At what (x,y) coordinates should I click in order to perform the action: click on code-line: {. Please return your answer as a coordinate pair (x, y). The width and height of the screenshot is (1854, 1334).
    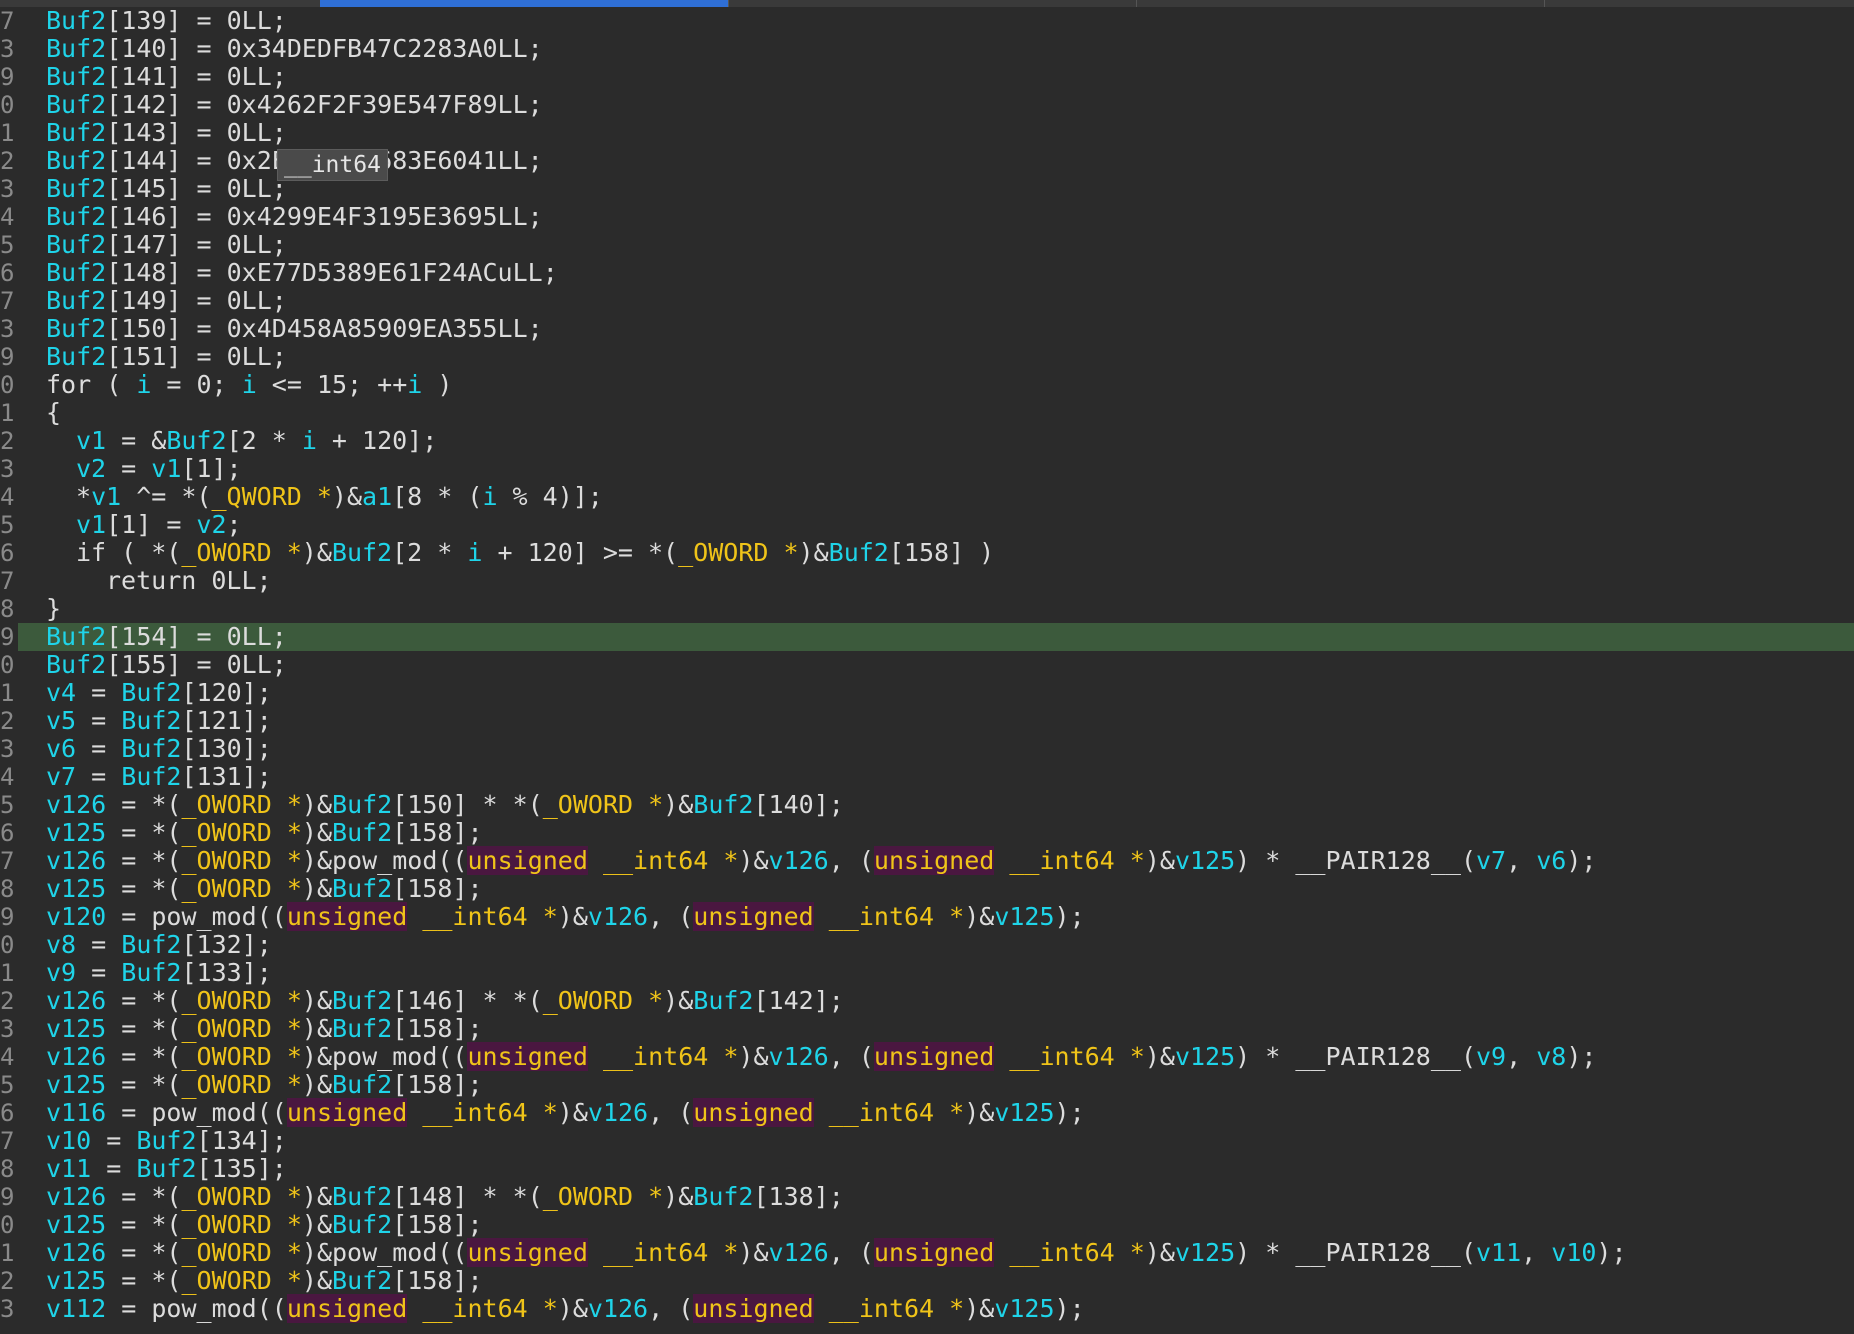
    Looking at the image, I should click on (936, 413).